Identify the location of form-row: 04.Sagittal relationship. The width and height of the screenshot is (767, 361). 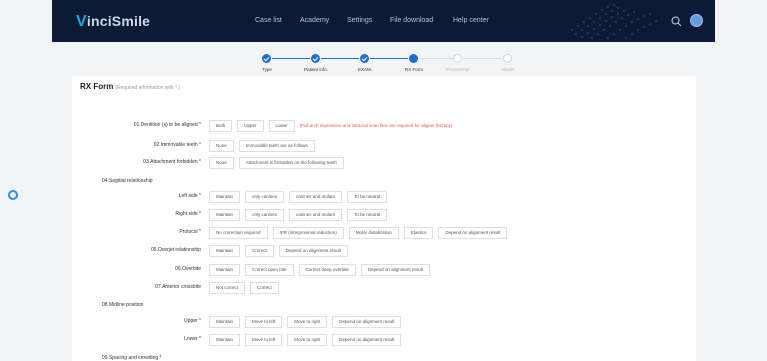
(382, 182).